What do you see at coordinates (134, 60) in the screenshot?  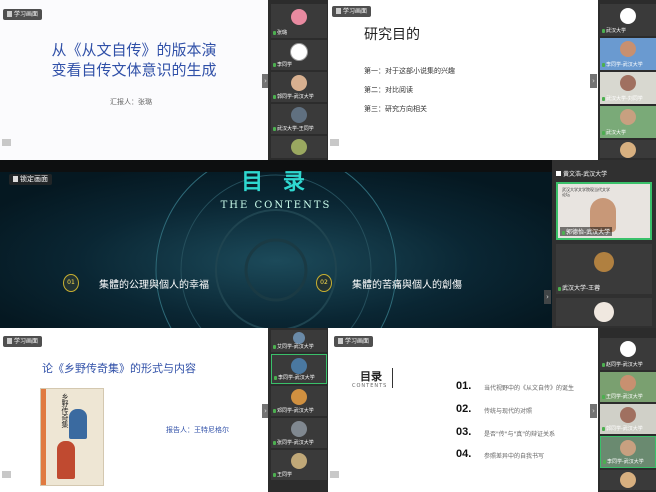 I see `slide-title: 从《从文自传》的版本演 变看自传文体意识的生成` at bounding box center [134, 60].